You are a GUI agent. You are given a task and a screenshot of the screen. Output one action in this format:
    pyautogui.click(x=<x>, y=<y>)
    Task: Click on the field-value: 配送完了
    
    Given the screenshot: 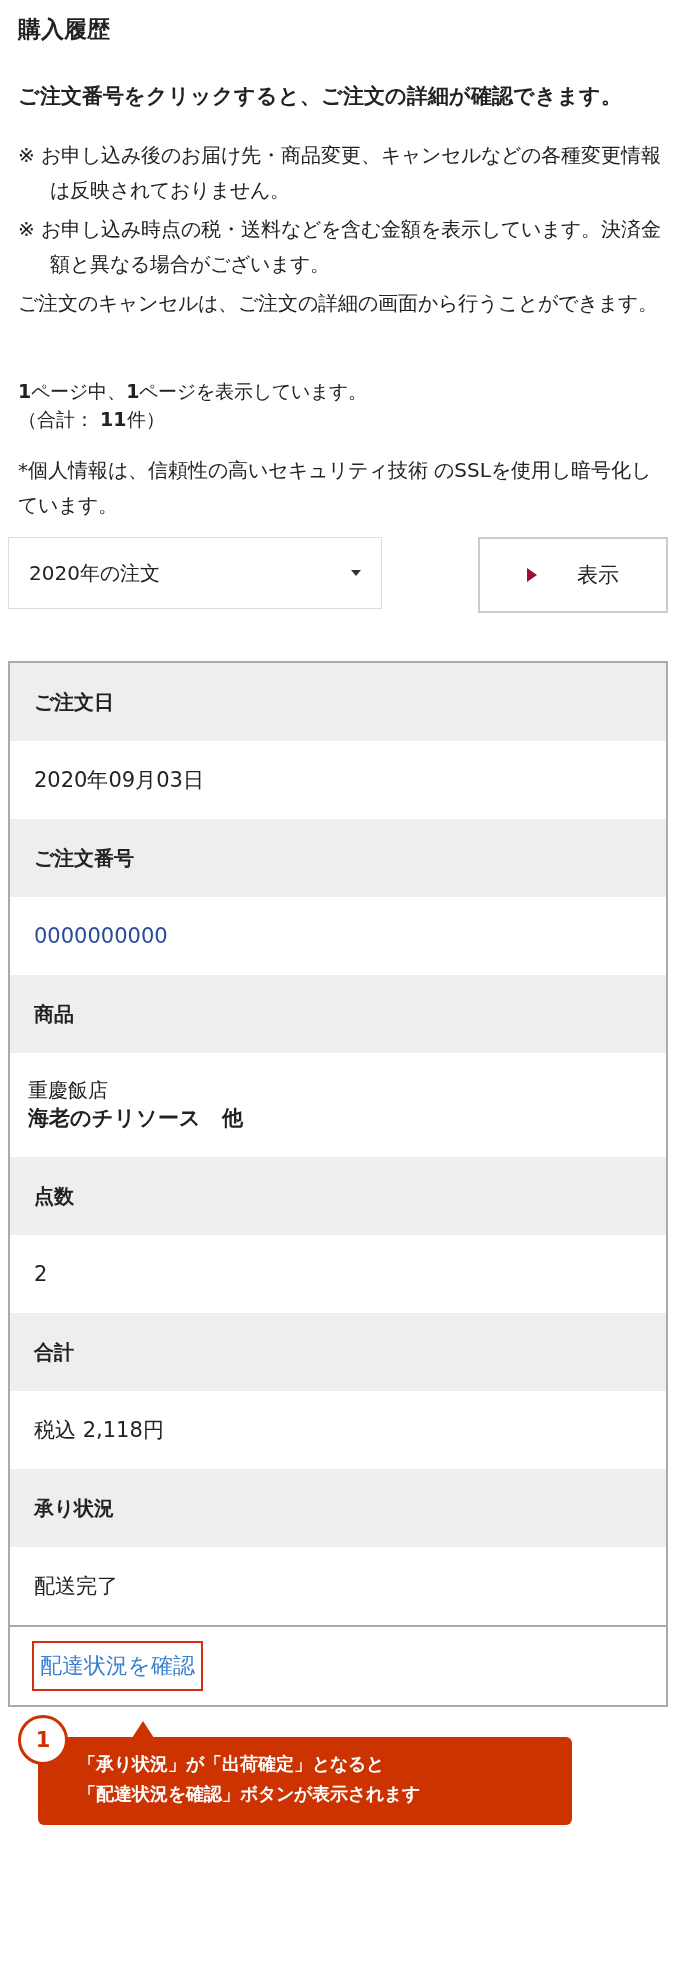 What is the action you would take?
    pyautogui.click(x=76, y=1586)
    